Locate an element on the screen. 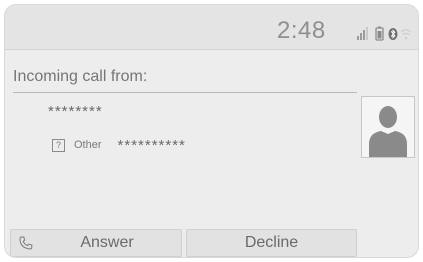  answer-label: Answer is located at coordinates (107, 242).